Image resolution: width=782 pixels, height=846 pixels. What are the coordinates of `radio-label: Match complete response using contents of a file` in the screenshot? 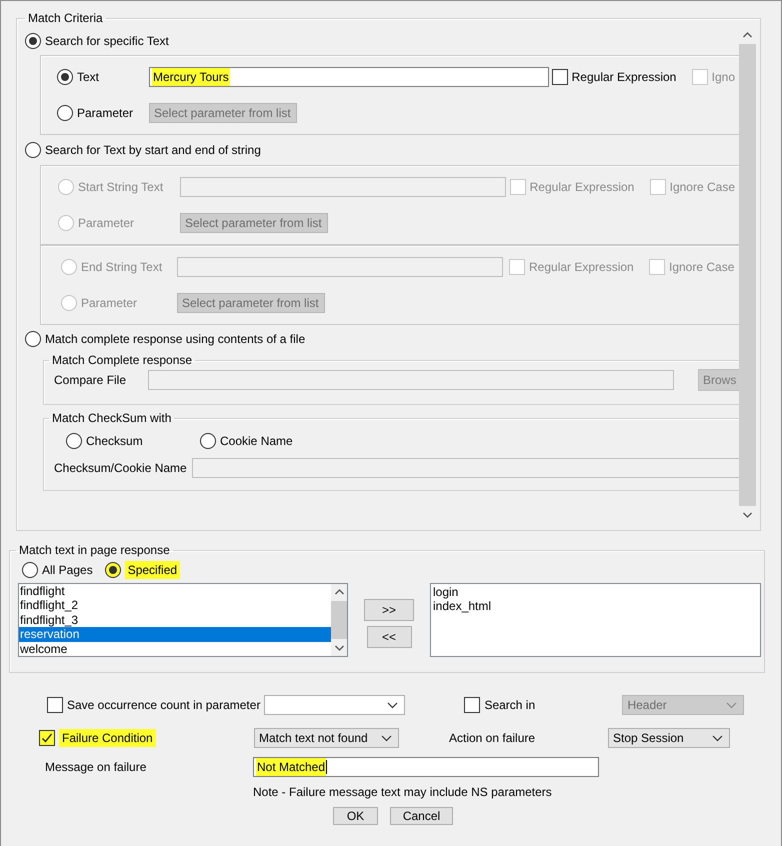 It's located at (175, 339).